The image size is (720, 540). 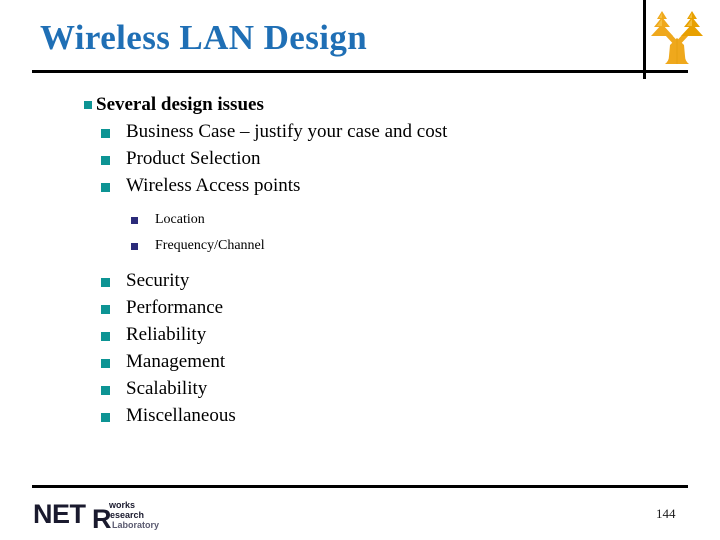 What do you see at coordinates (644, 39) in the screenshot?
I see `header-vertical-divider` at bounding box center [644, 39].